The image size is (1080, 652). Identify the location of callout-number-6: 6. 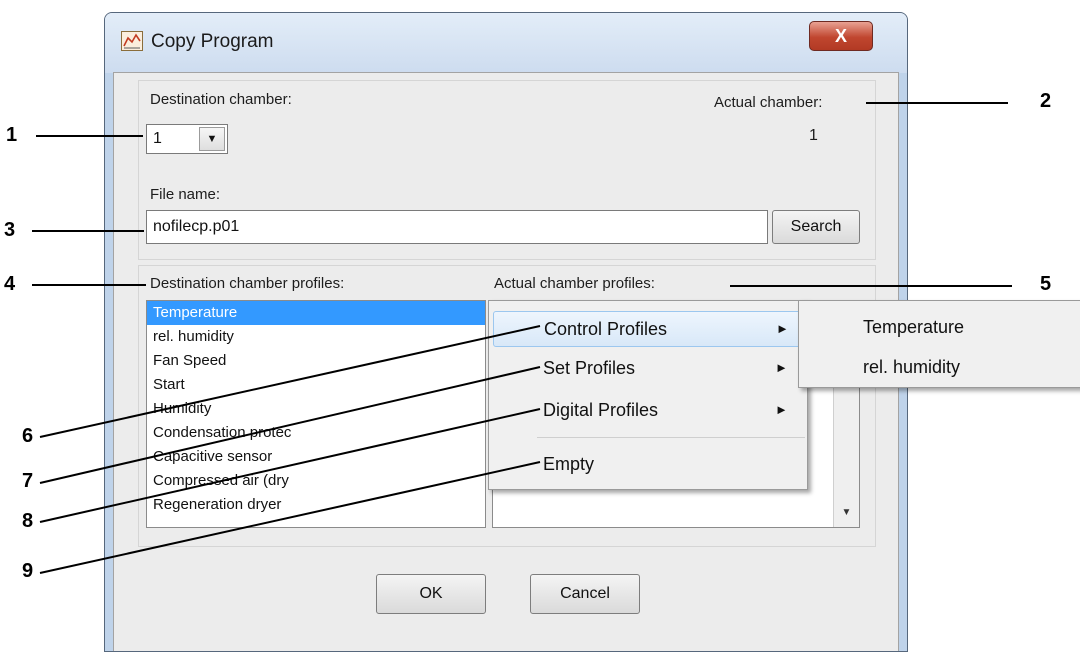
(28, 436).